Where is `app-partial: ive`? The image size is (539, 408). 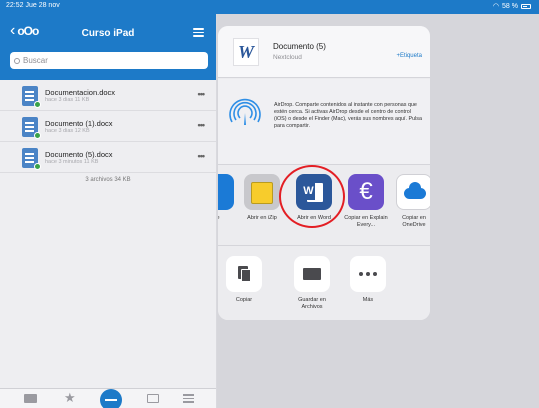
app-partial: ive is located at coordinates (229, 198).